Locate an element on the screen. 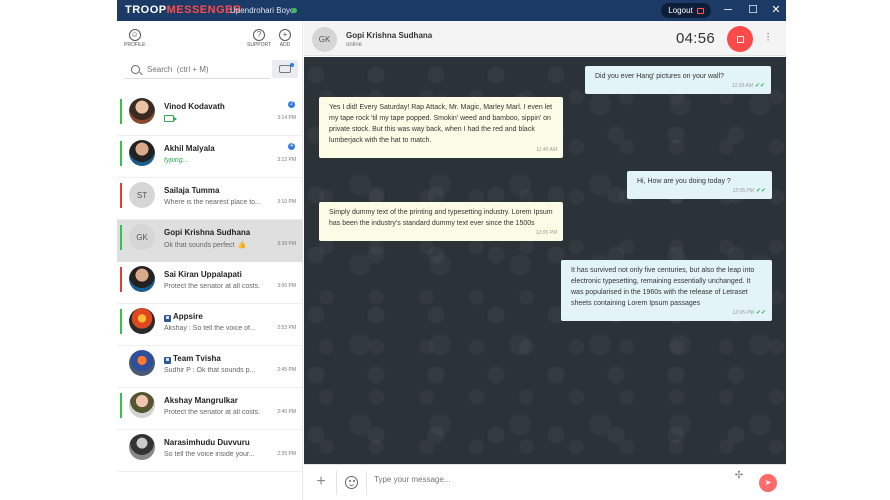  sliders-icon: ⫶ is located at coordinates (768, 38).